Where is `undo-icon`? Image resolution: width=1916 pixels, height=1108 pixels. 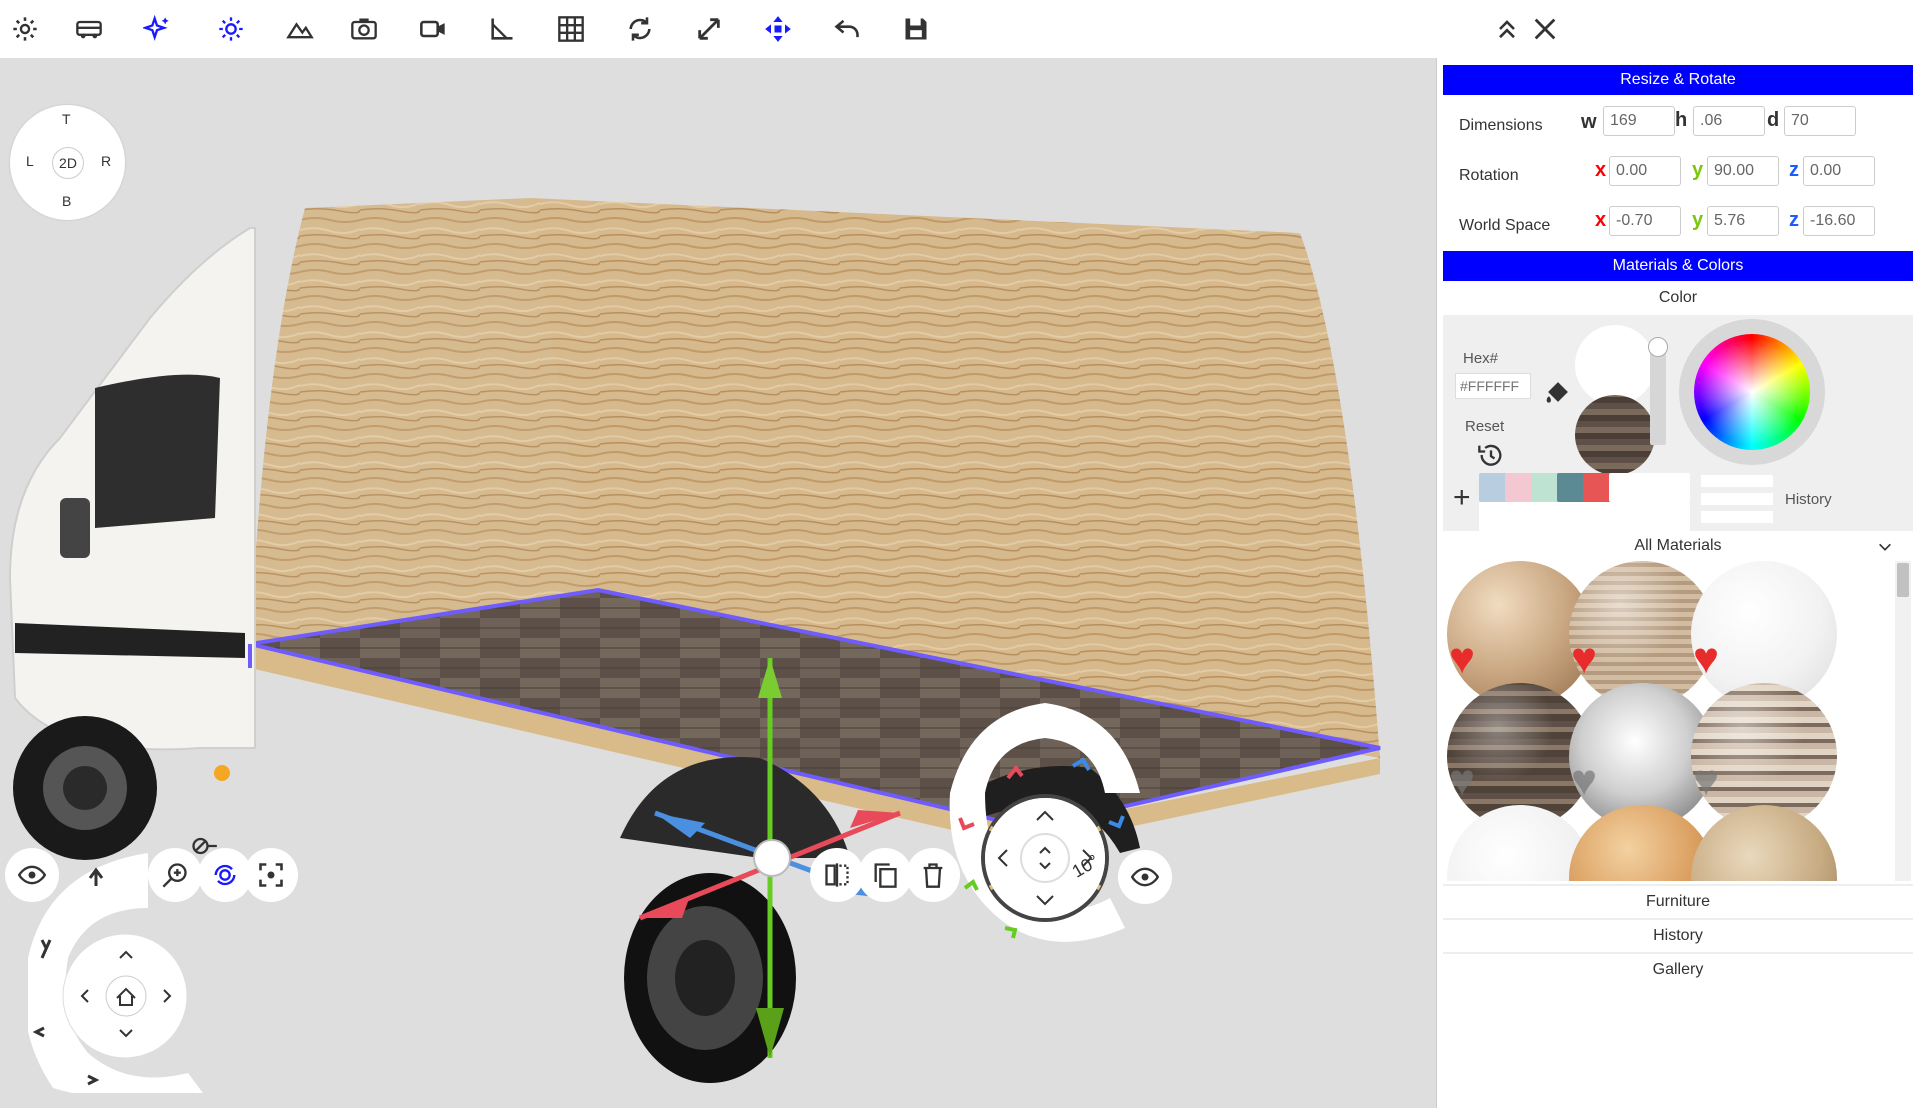
undo-icon is located at coordinates (846, 28).